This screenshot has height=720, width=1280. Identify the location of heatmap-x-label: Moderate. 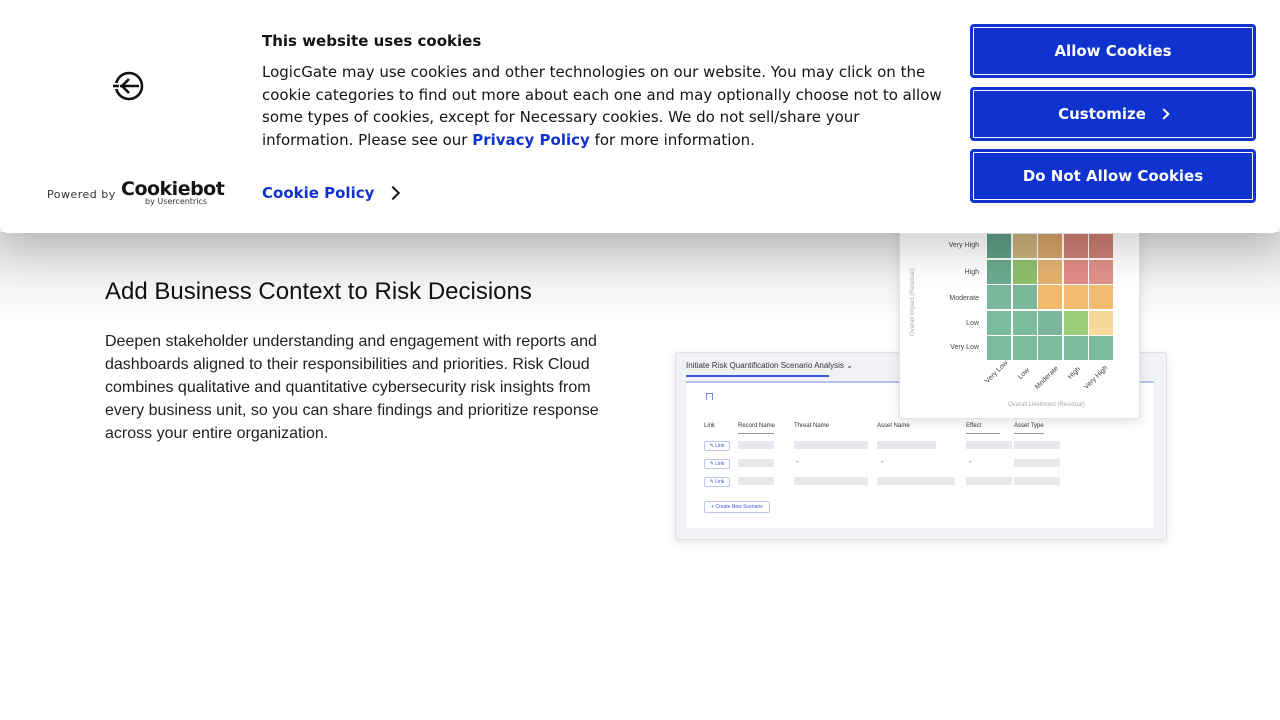
(1047, 378).